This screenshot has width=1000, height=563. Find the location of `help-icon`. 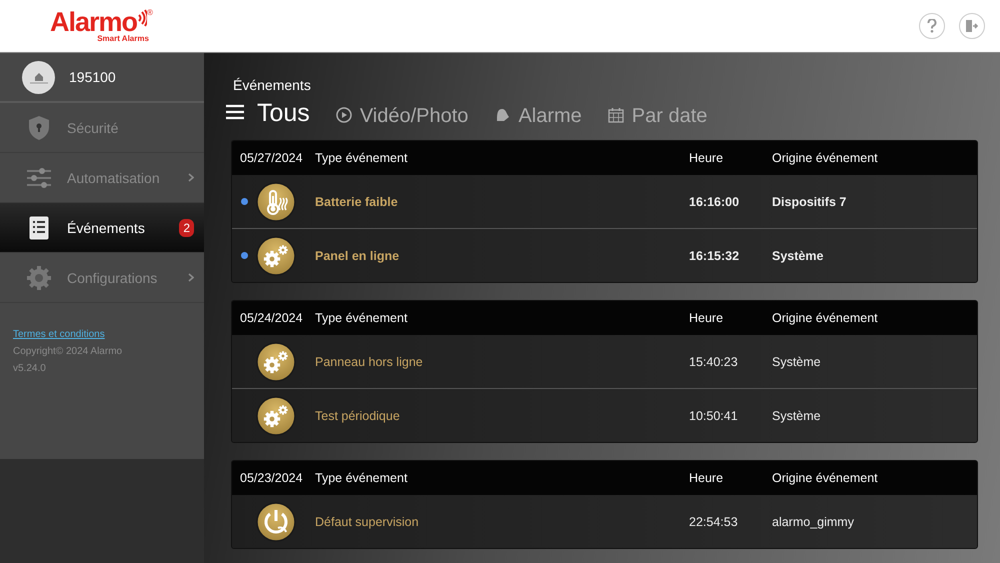

help-icon is located at coordinates (932, 26).